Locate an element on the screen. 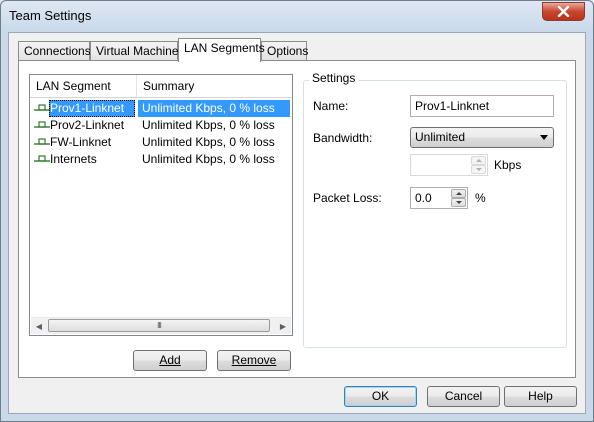  cancel-button-label: Cancel is located at coordinates (463, 396).